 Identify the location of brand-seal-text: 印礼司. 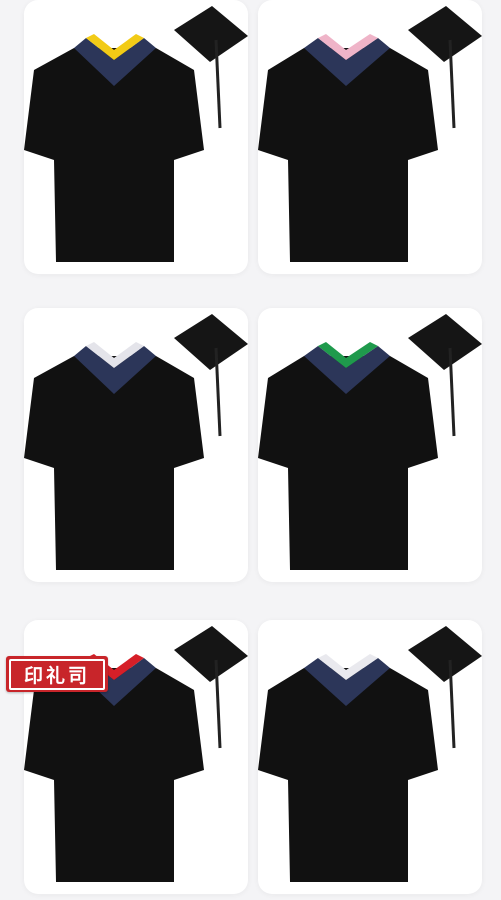
(57, 674).